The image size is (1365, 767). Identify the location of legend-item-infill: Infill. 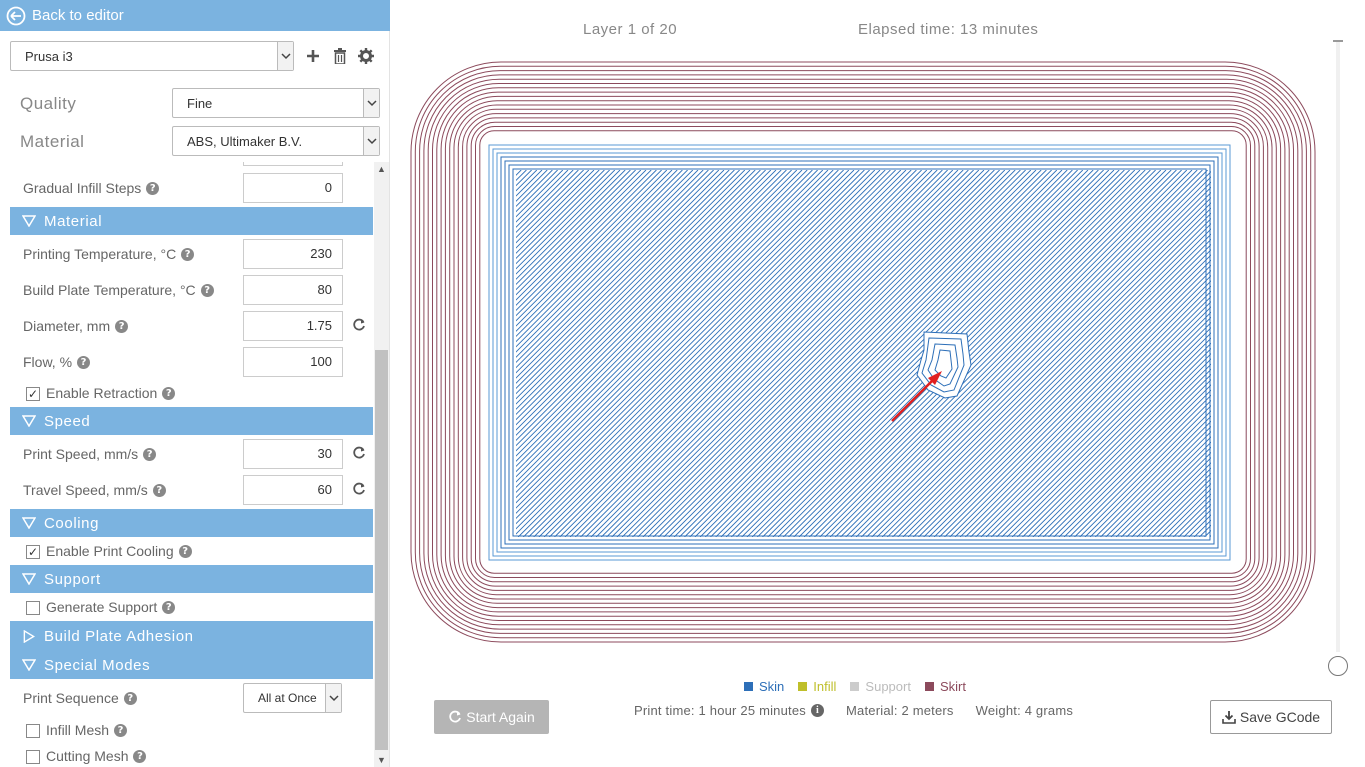
(817, 686).